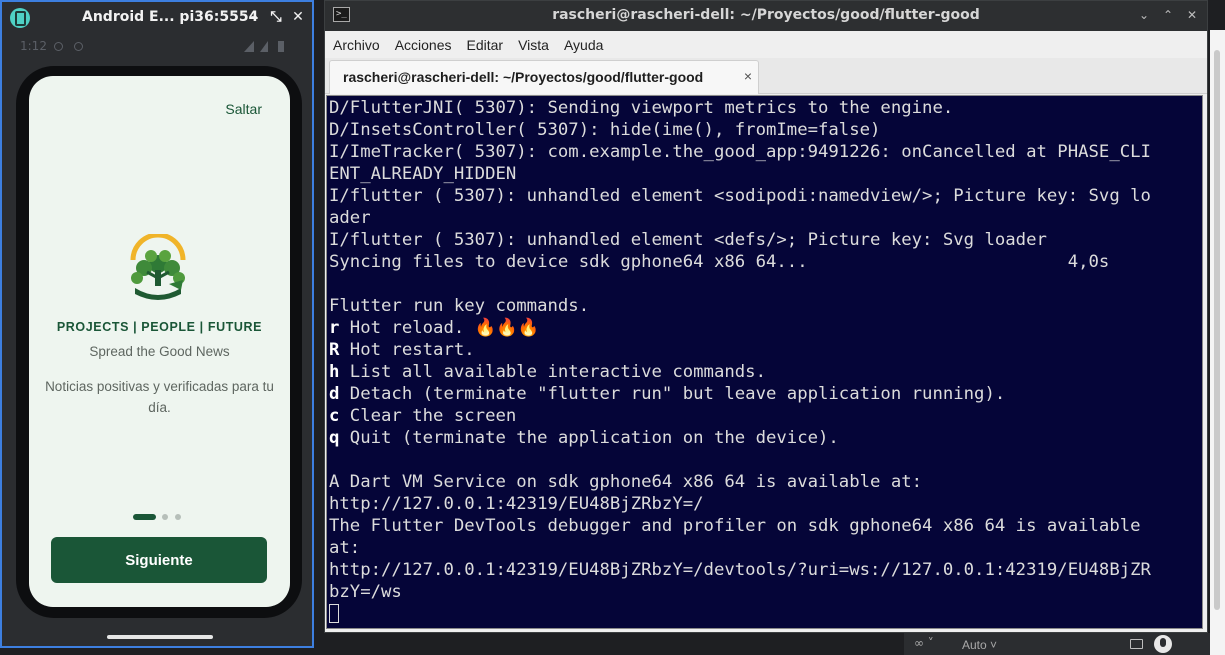 The height and width of the screenshot is (655, 1225). Describe the element at coordinates (334, 328) in the screenshot. I see `command-key: r` at that location.